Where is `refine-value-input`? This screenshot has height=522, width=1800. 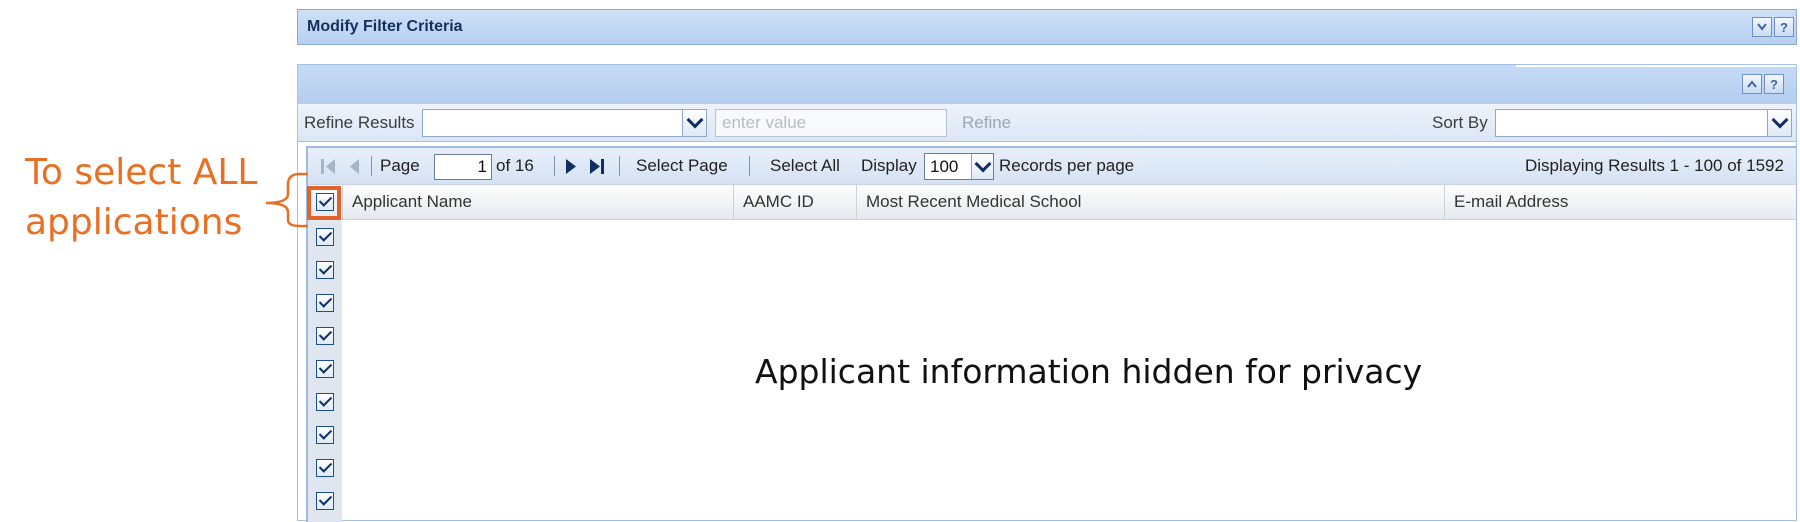 refine-value-input is located at coordinates (831, 123).